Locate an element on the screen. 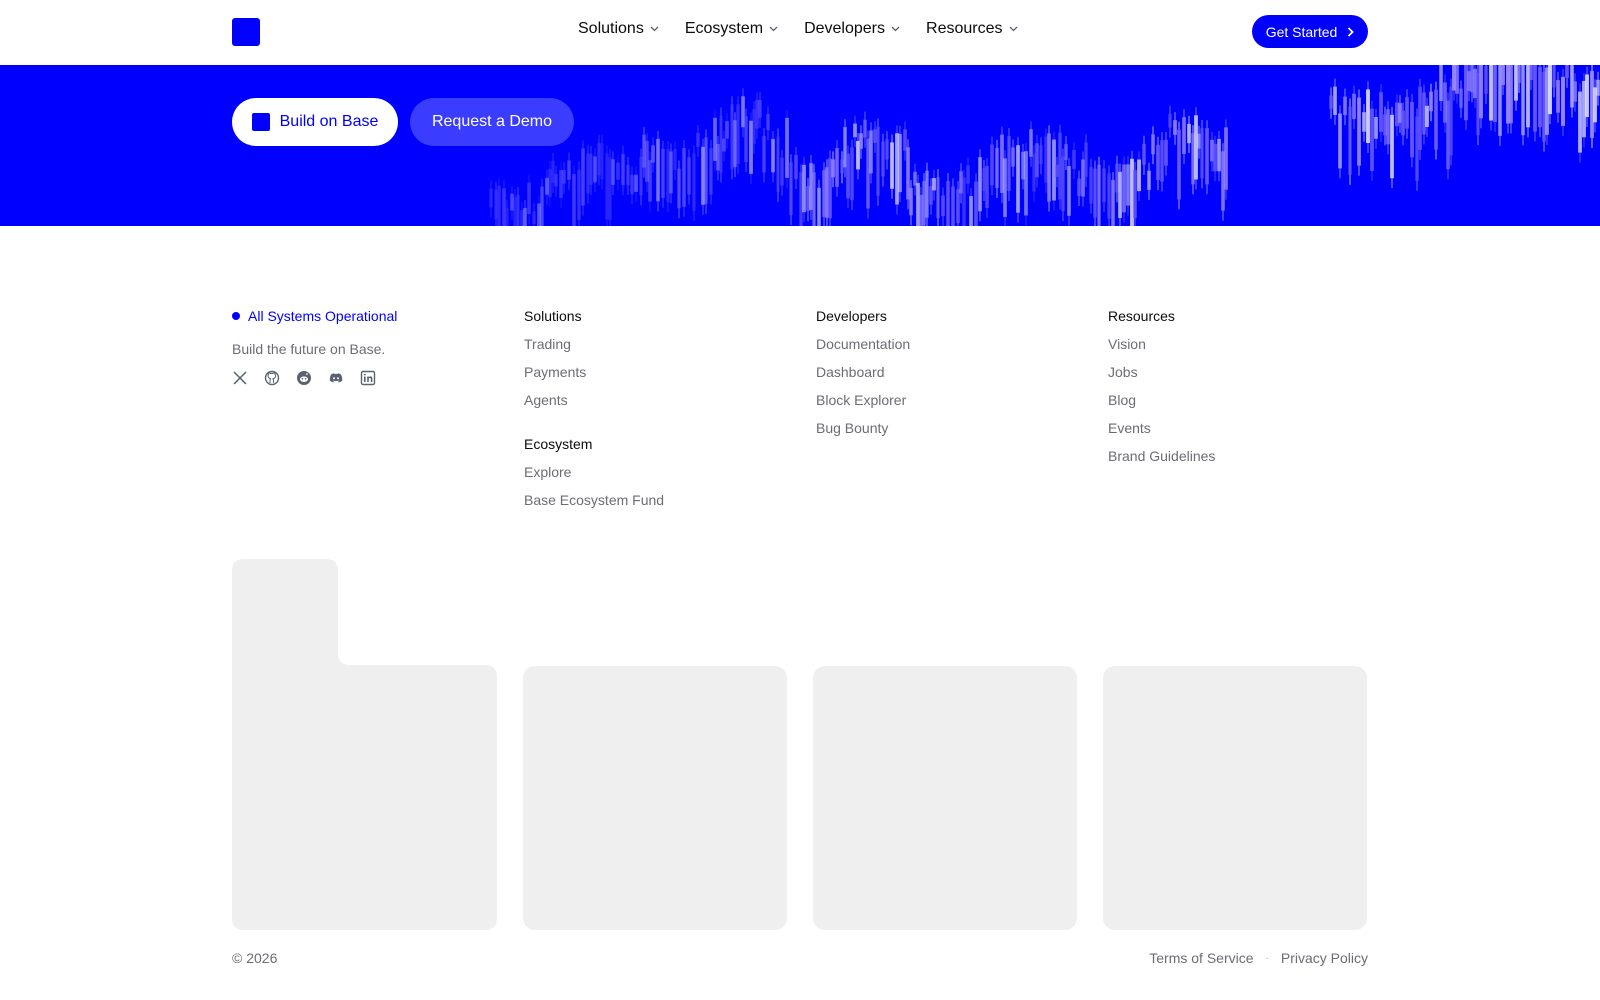 Image resolution: width=1600 pixels, height=1000 pixels. get-started-label: Get Started is located at coordinates (1301, 31).